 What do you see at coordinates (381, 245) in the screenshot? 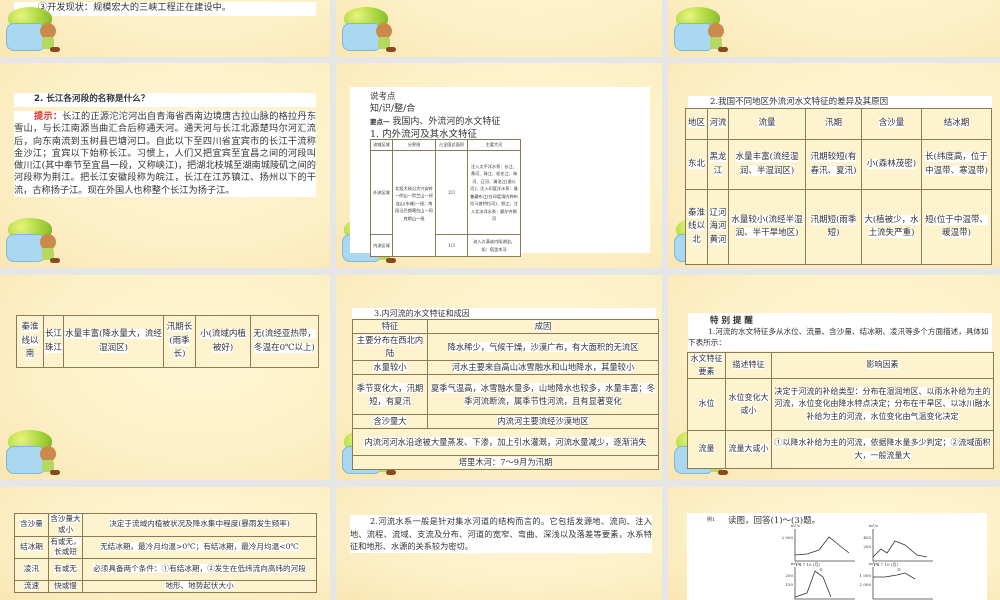
I see `cell-text: 内流区域` at bounding box center [381, 245].